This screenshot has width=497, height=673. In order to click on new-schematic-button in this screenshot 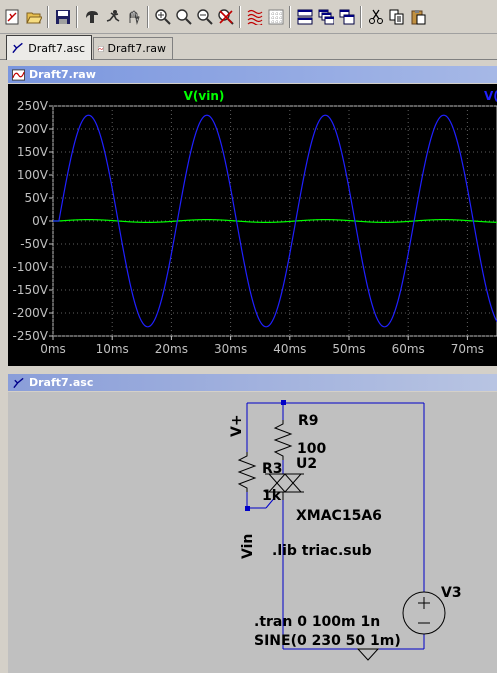, I will do `click(12, 17)`.